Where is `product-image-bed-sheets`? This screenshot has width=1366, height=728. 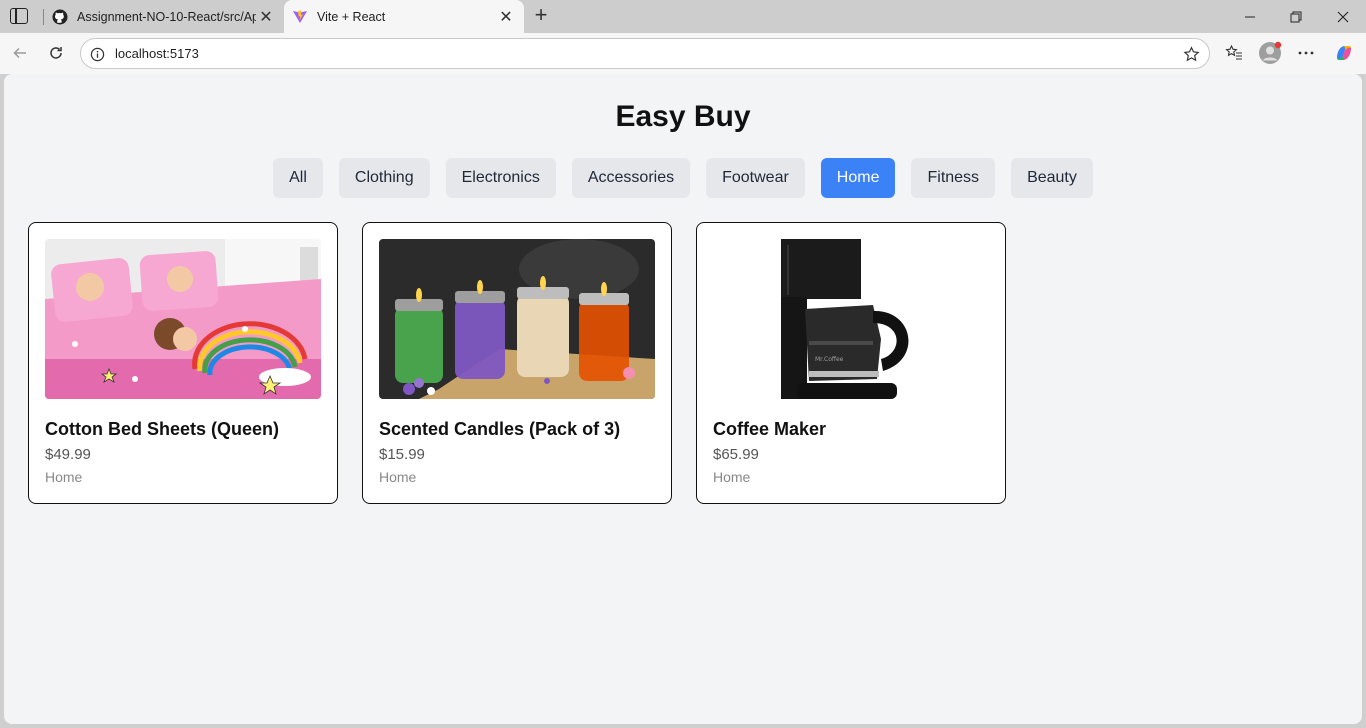
product-image-bed-sheets is located at coordinates (183, 319).